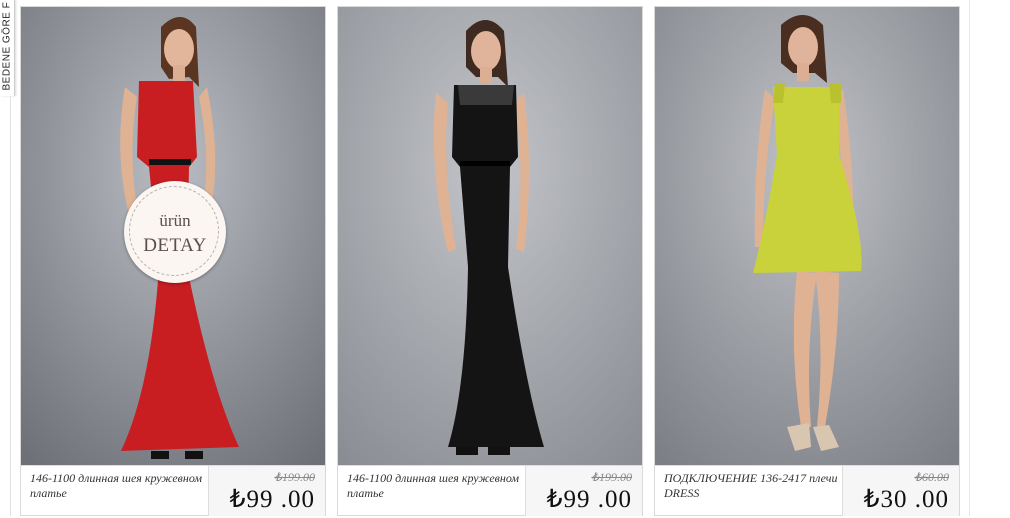 The image size is (1010, 518). I want to click on right-divider, so click(969, 258).